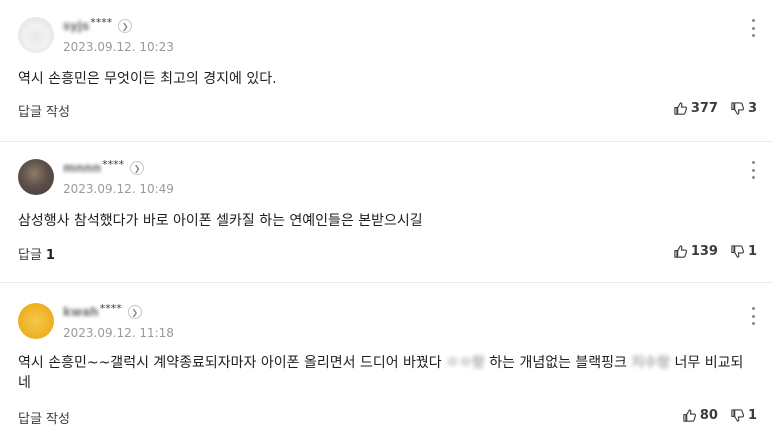  What do you see at coordinates (465, 363) in the screenshot?
I see `censored-text: ㅇㅇ랑` at bounding box center [465, 363].